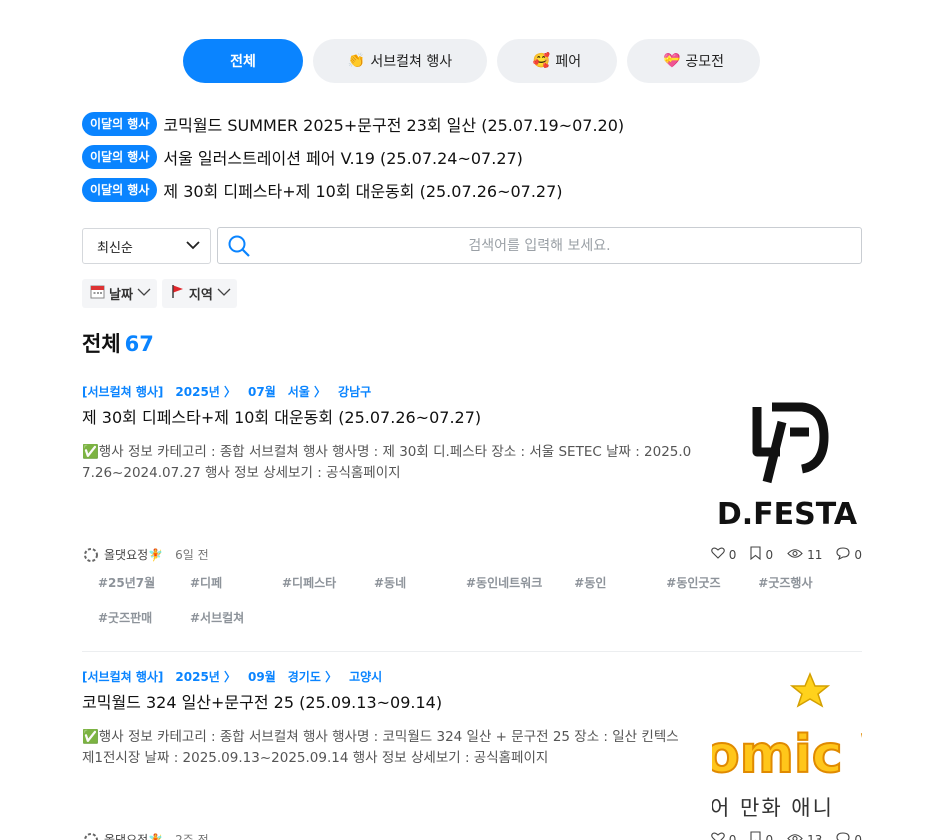 This screenshot has width=948, height=840. Describe the element at coordinates (504, 583) in the screenshot. I see `tag-chip: #동인네트워크` at that location.